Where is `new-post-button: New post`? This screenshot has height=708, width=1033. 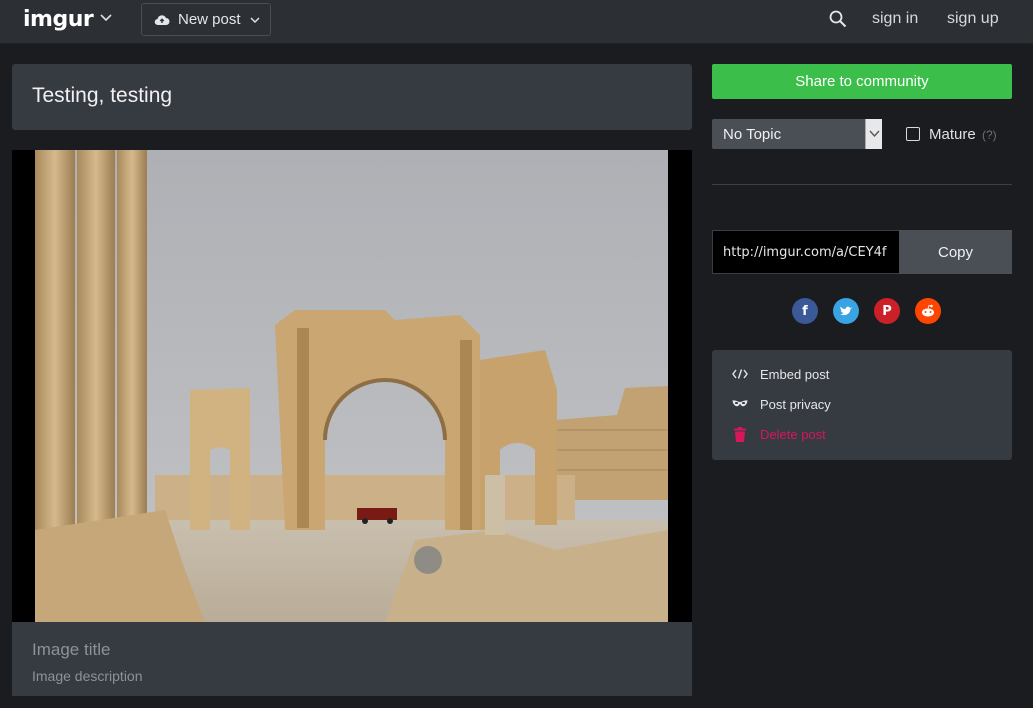 new-post-button: New post is located at coordinates (206, 19).